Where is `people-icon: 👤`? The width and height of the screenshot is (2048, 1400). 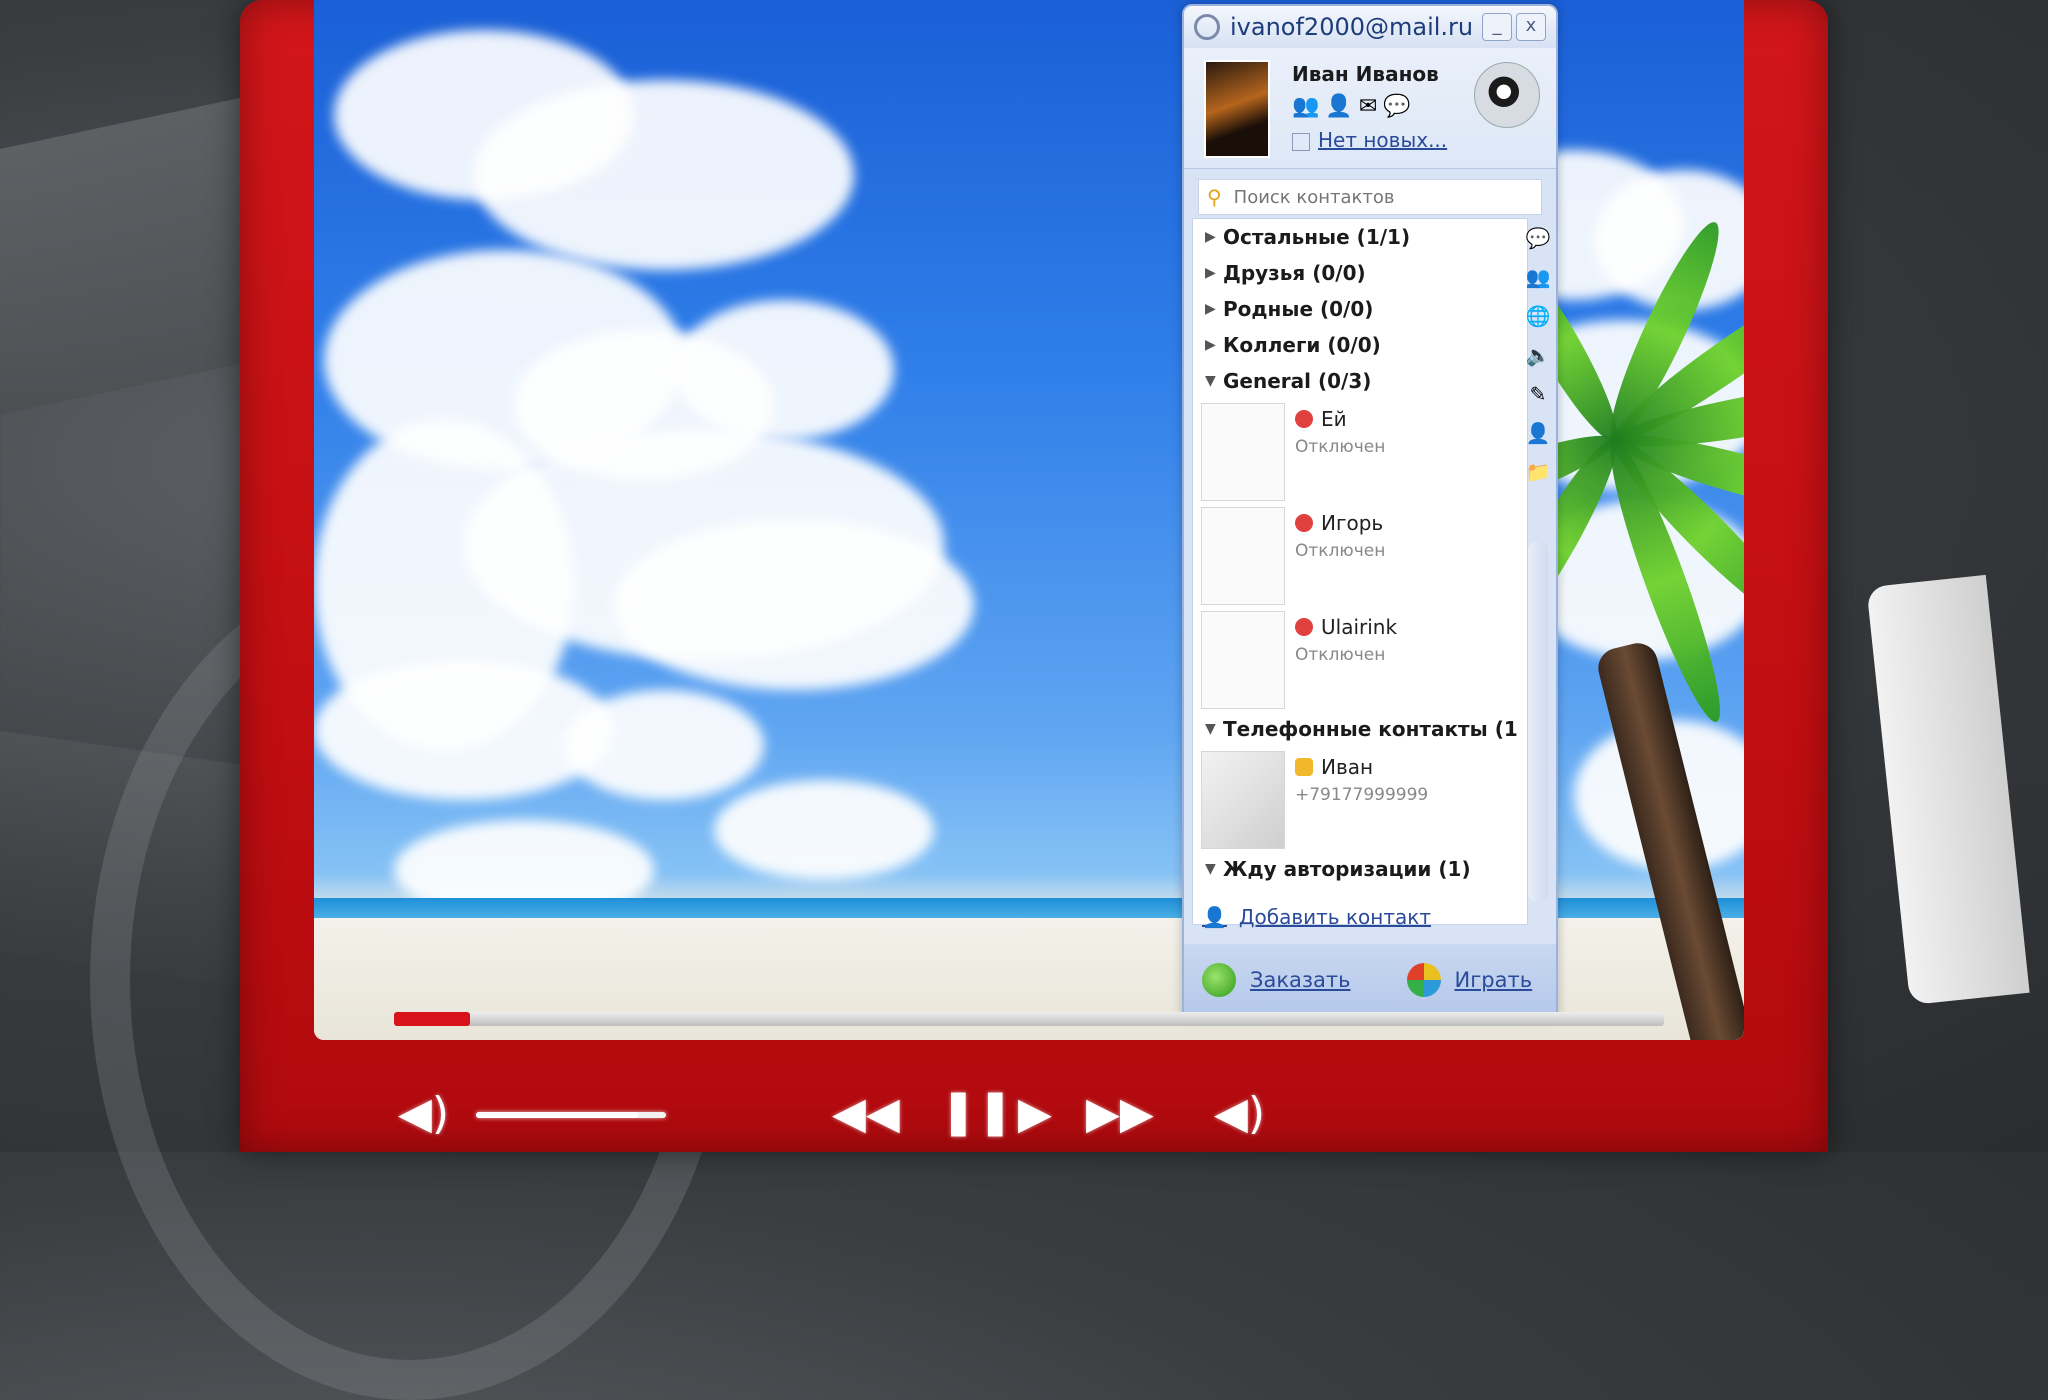 people-icon: 👤 is located at coordinates (1538, 433).